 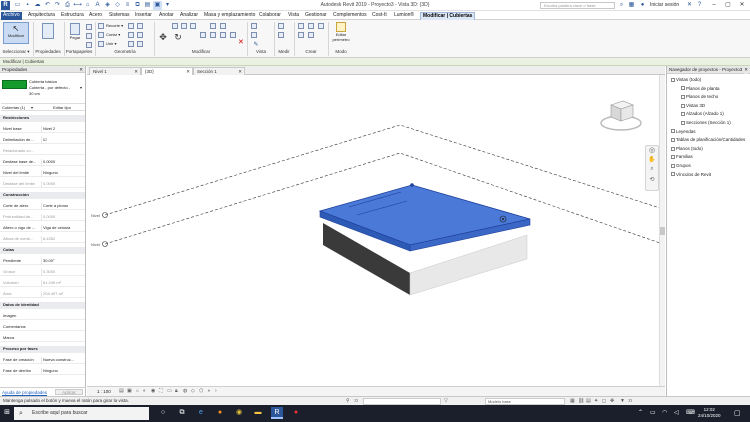 What do you see at coordinates (341, 32) in the screenshot?
I see `edit-perimeter-button: Editar perímetro` at bounding box center [341, 32].